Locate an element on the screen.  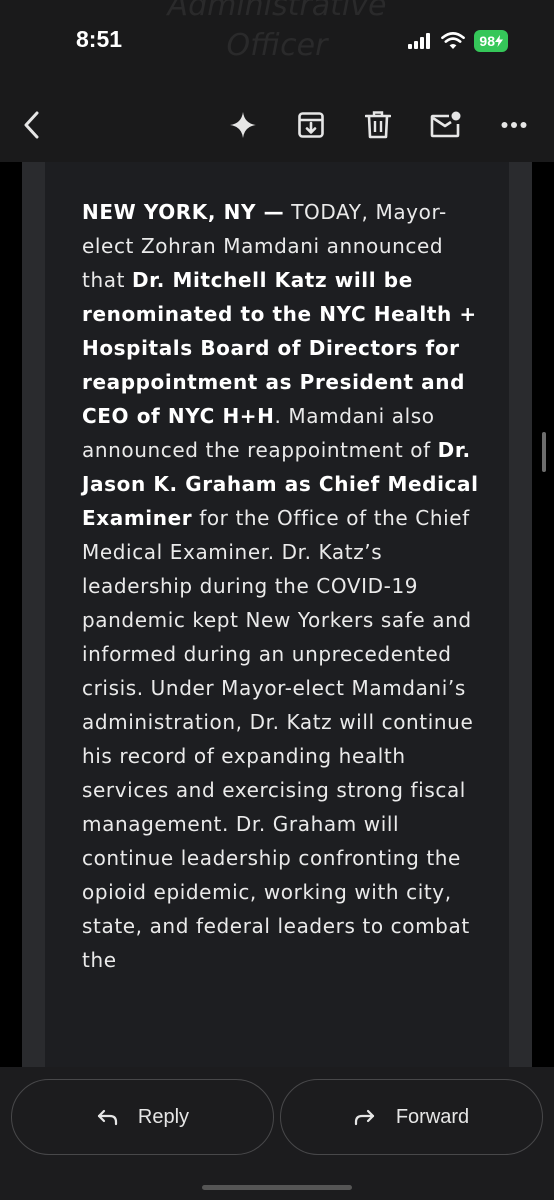
wifi-icon is located at coordinates (453, 40).